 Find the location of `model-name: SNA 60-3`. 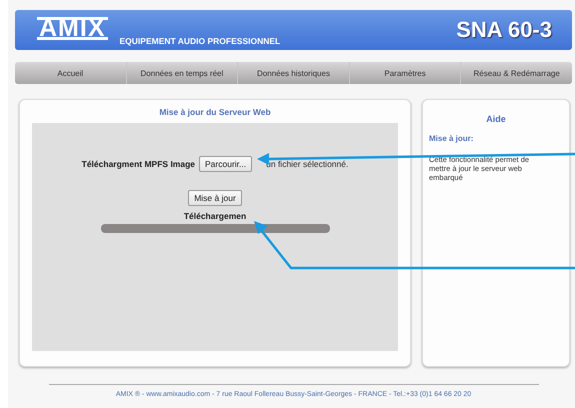

model-name: SNA 60-3 is located at coordinates (504, 30).